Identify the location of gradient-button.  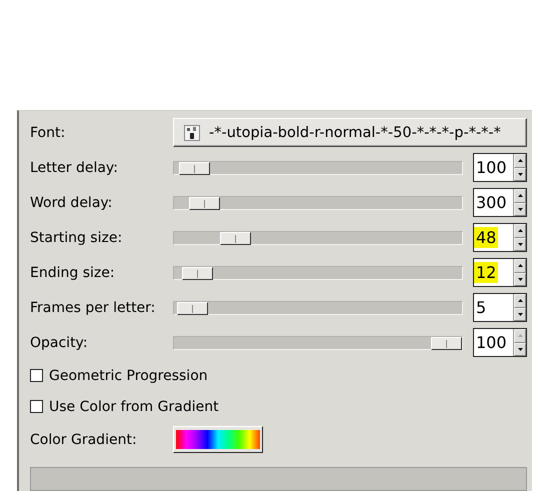
(218, 439).